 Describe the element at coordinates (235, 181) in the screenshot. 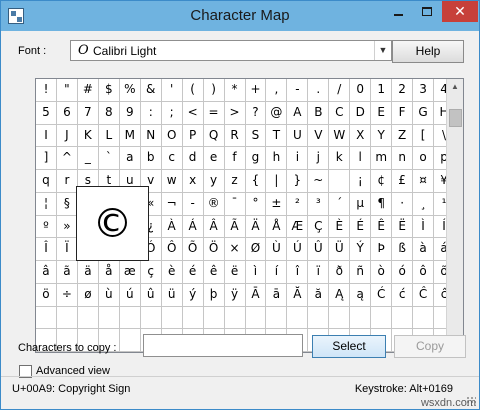

I see `character-cell: z` at that location.